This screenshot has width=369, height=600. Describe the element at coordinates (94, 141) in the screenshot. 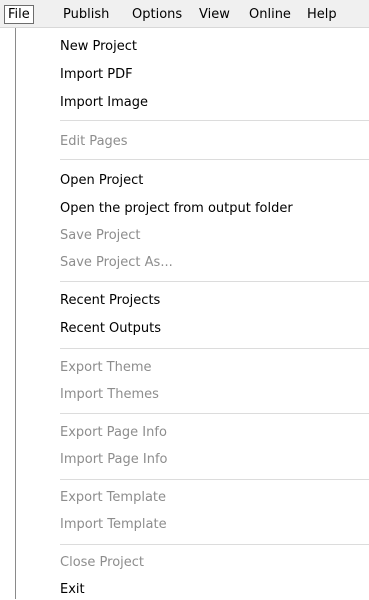

I see `menu-item-edit-pages: Edit Pages` at that location.